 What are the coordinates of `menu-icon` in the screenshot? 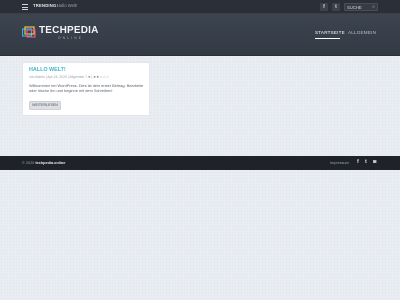 It's located at (25, 7).